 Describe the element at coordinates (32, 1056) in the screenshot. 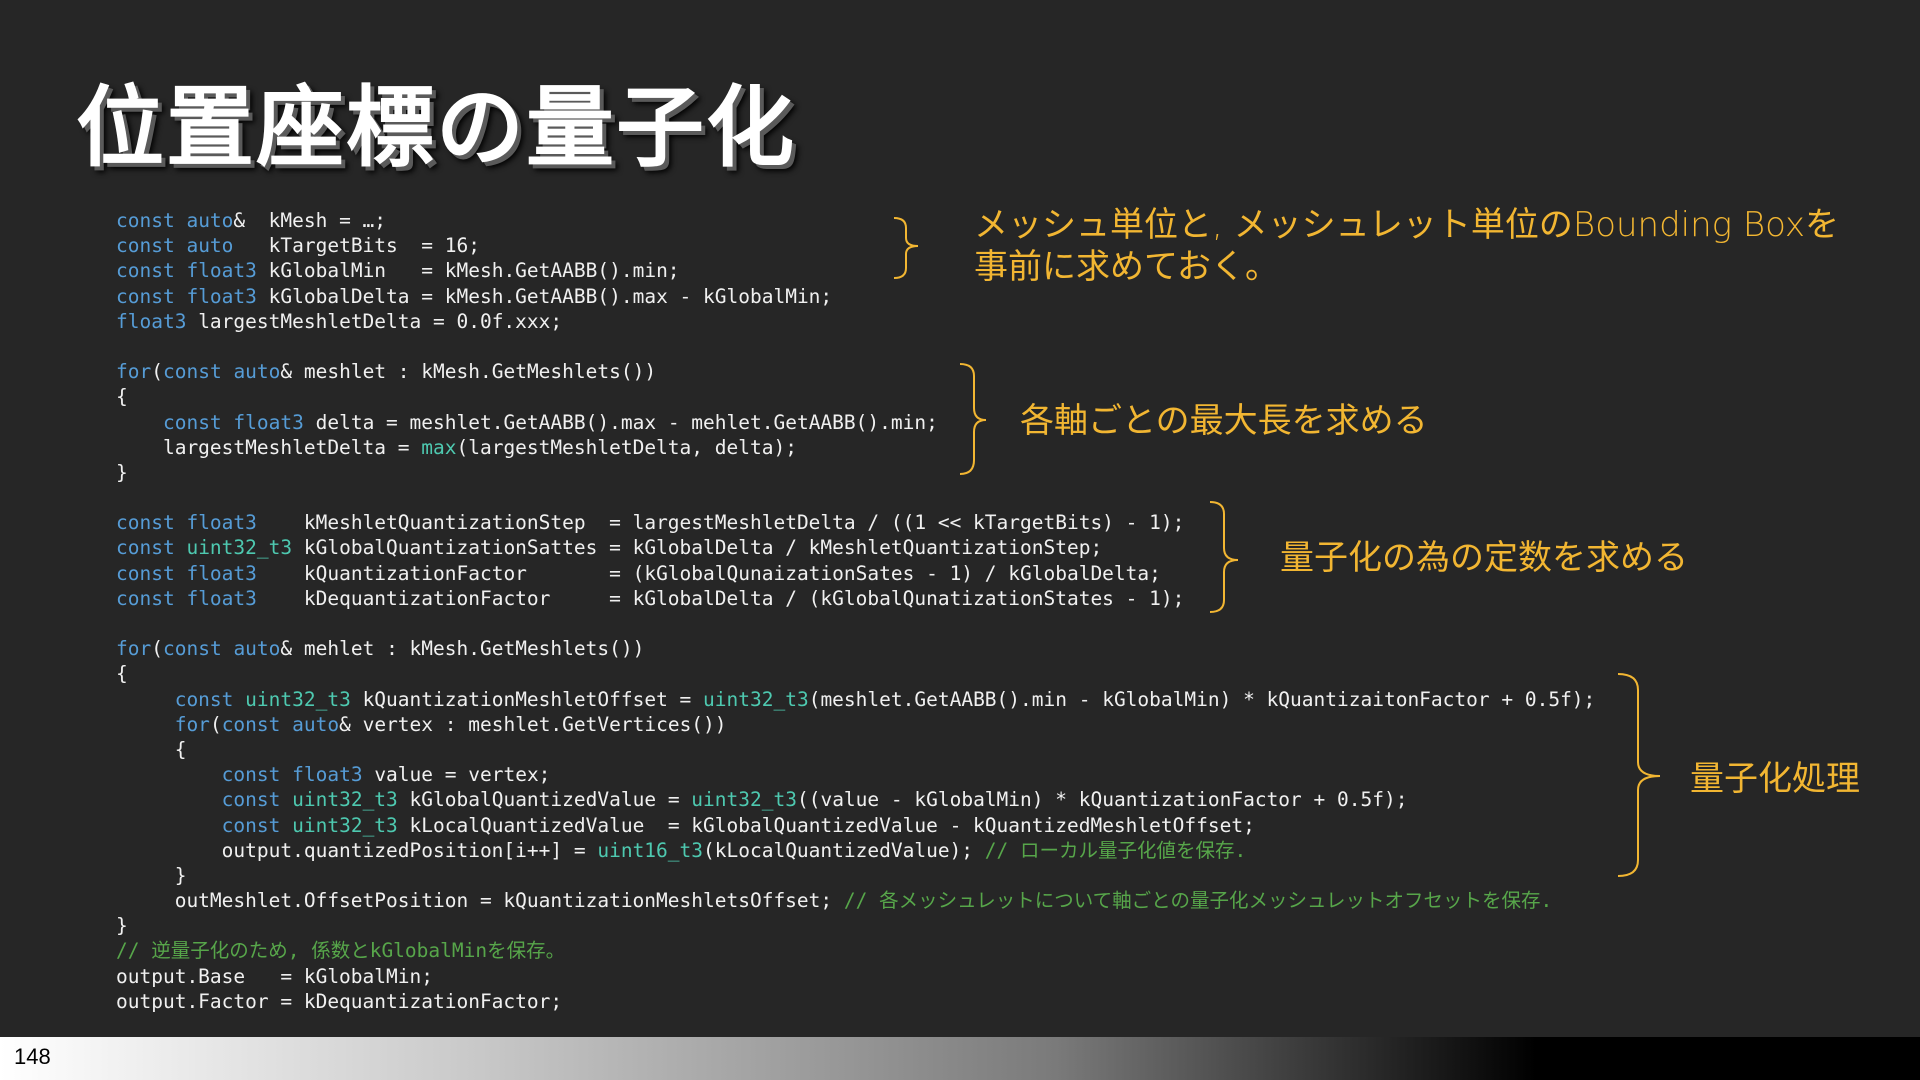

I see `page-number: 148` at that location.